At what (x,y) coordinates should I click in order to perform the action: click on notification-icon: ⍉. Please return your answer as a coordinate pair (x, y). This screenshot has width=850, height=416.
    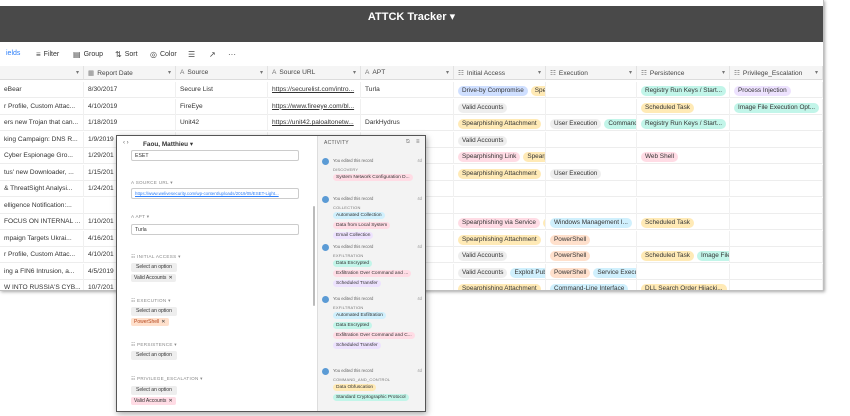
    Looking at the image, I should click on (408, 142).